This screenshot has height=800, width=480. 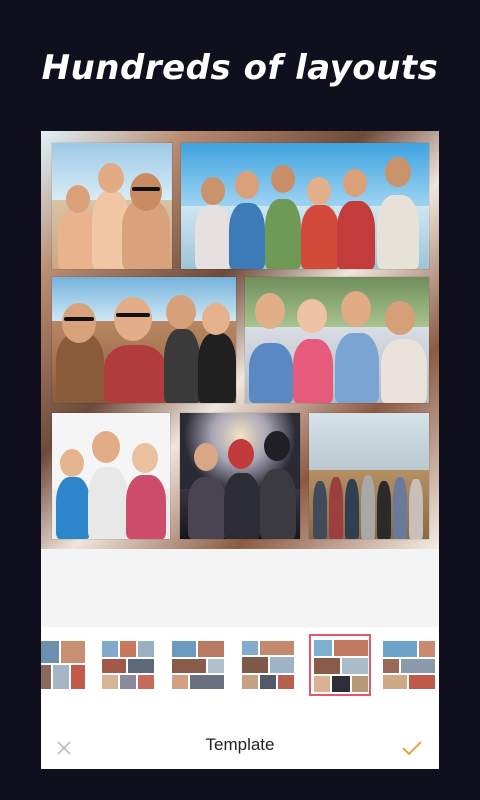 What do you see at coordinates (340, 665) in the screenshot?
I see `template-thumb-selected` at bounding box center [340, 665].